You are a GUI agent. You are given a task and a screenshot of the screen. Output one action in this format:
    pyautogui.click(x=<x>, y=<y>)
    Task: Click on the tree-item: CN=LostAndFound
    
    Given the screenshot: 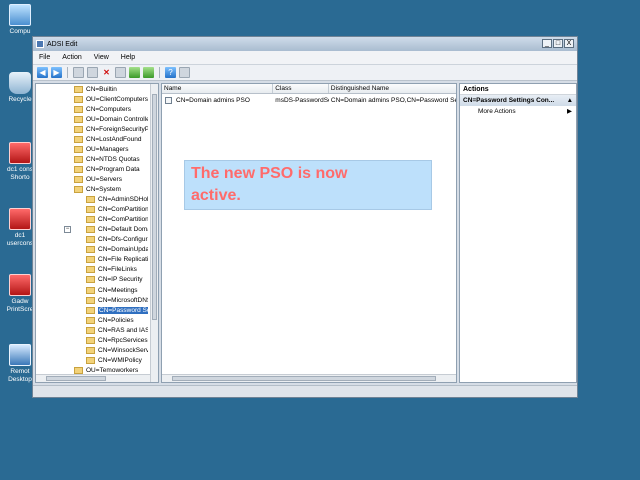 What is the action you would take?
    pyautogui.click(x=111, y=139)
    